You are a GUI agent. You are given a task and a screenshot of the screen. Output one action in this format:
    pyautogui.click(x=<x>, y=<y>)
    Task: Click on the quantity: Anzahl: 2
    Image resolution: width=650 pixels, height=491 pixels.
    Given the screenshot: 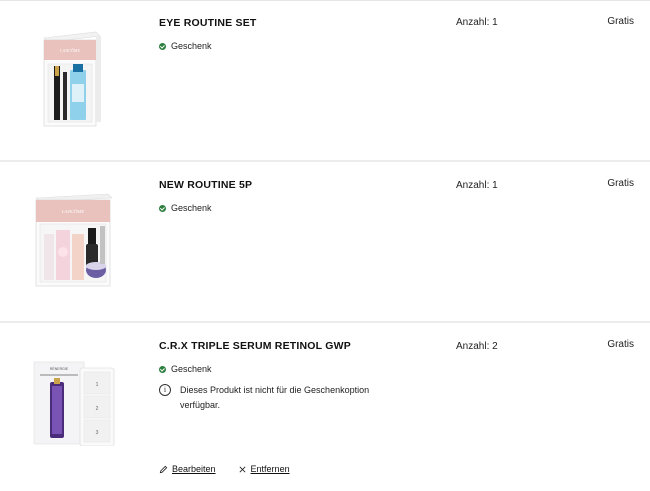 What is the action you would take?
    pyautogui.click(x=477, y=346)
    